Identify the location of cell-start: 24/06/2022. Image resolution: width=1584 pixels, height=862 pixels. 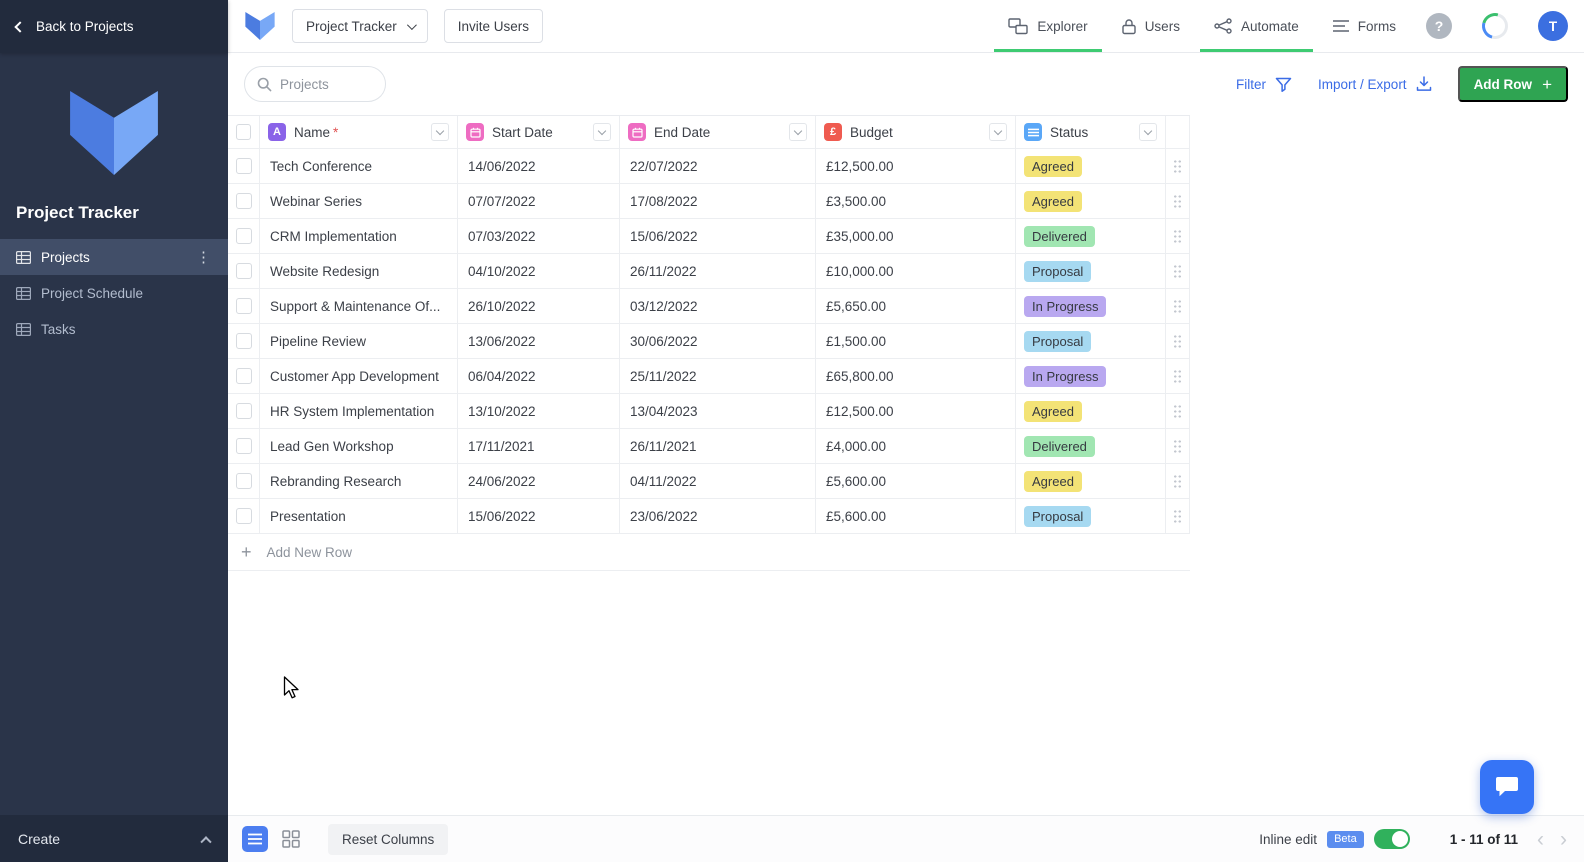
(539, 481).